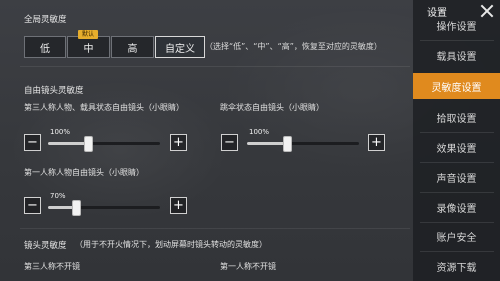 The width and height of the screenshot is (500, 281). I want to click on sidebar-item-downloads: 资源下载, so click(456, 266).